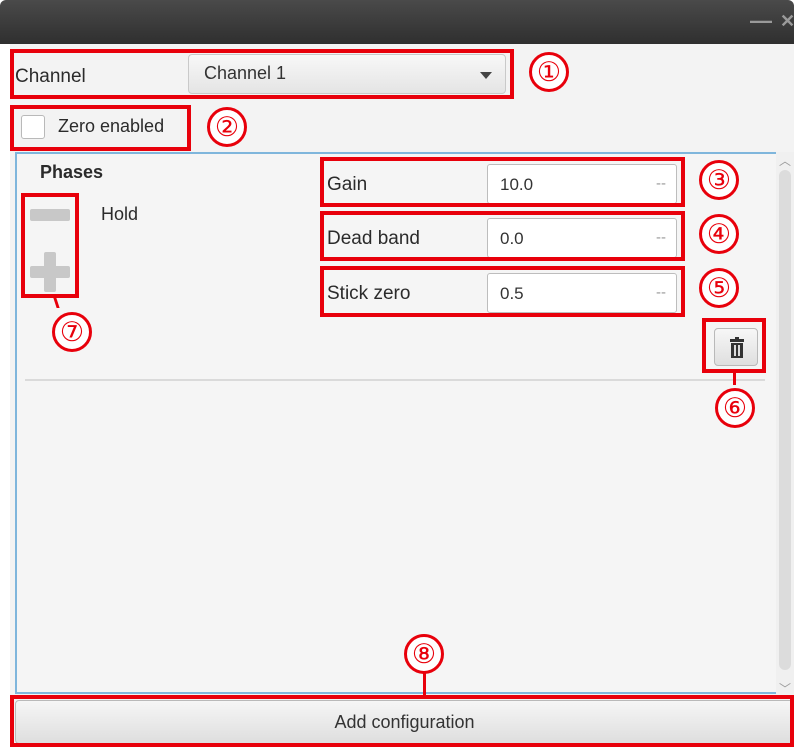 This screenshot has width=794, height=747. What do you see at coordinates (761, 21) in the screenshot?
I see `minimize-button: —` at bounding box center [761, 21].